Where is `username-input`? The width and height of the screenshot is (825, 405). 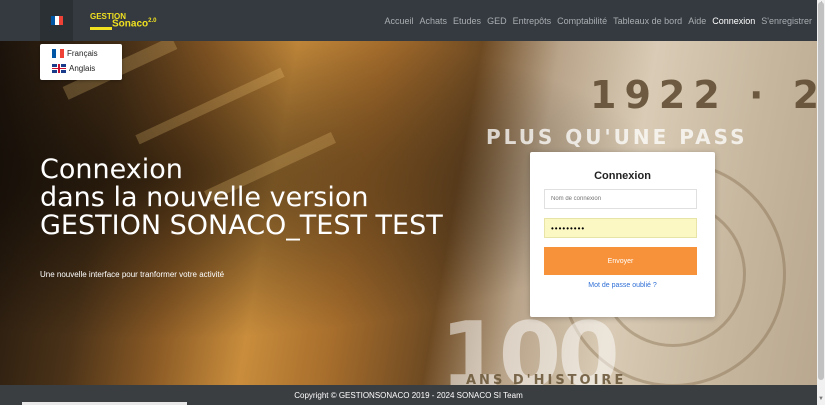 username-input is located at coordinates (620, 199).